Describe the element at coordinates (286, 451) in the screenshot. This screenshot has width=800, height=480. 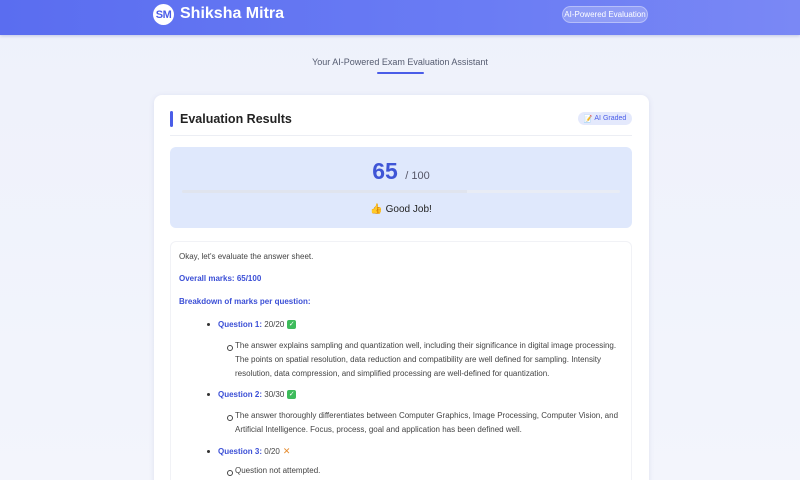
I see `cross-icon: ✕` at that location.